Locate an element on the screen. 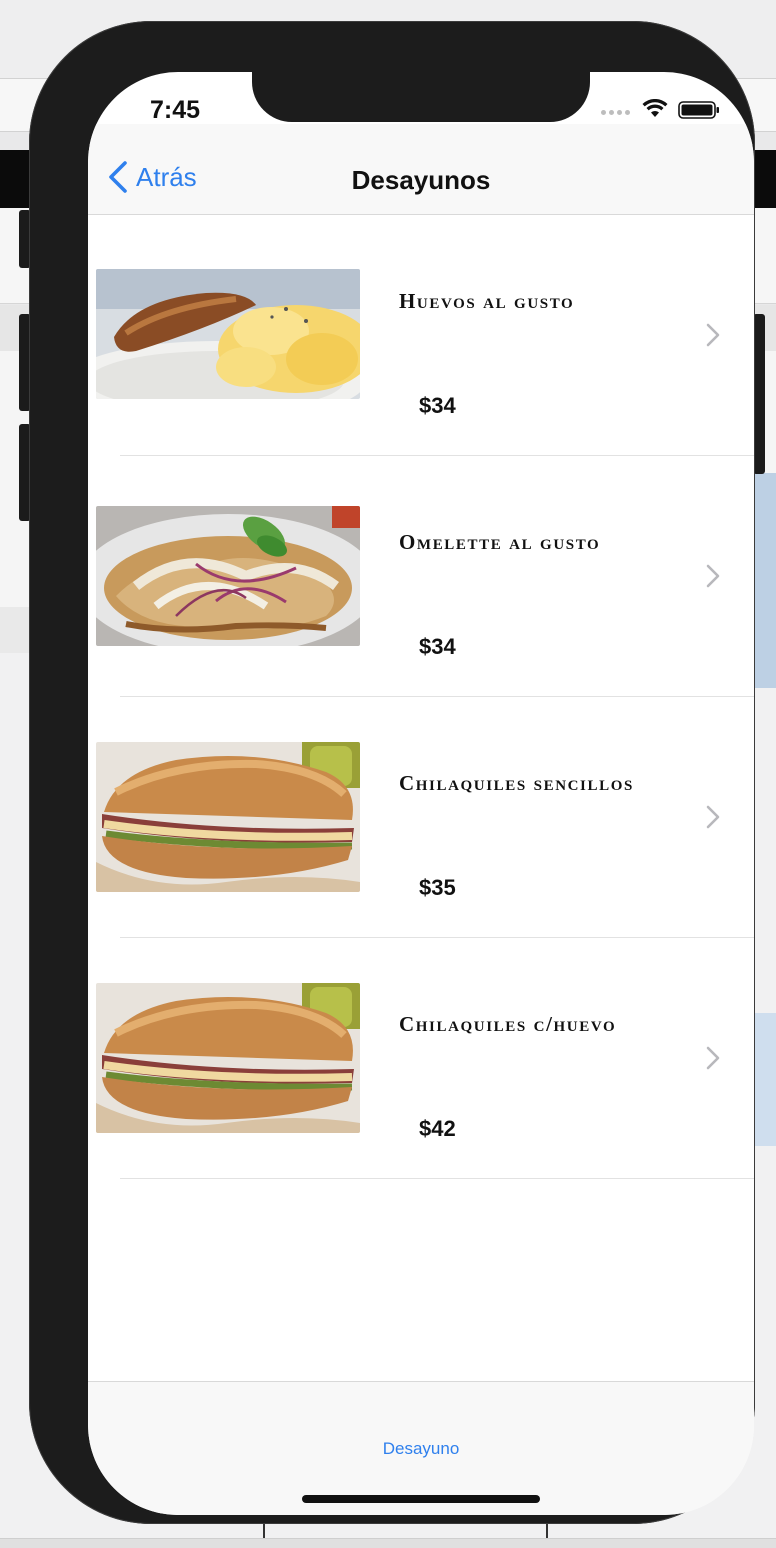 The width and height of the screenshot is (776, 1548). battery-icon is located at coordinates (698, 110).